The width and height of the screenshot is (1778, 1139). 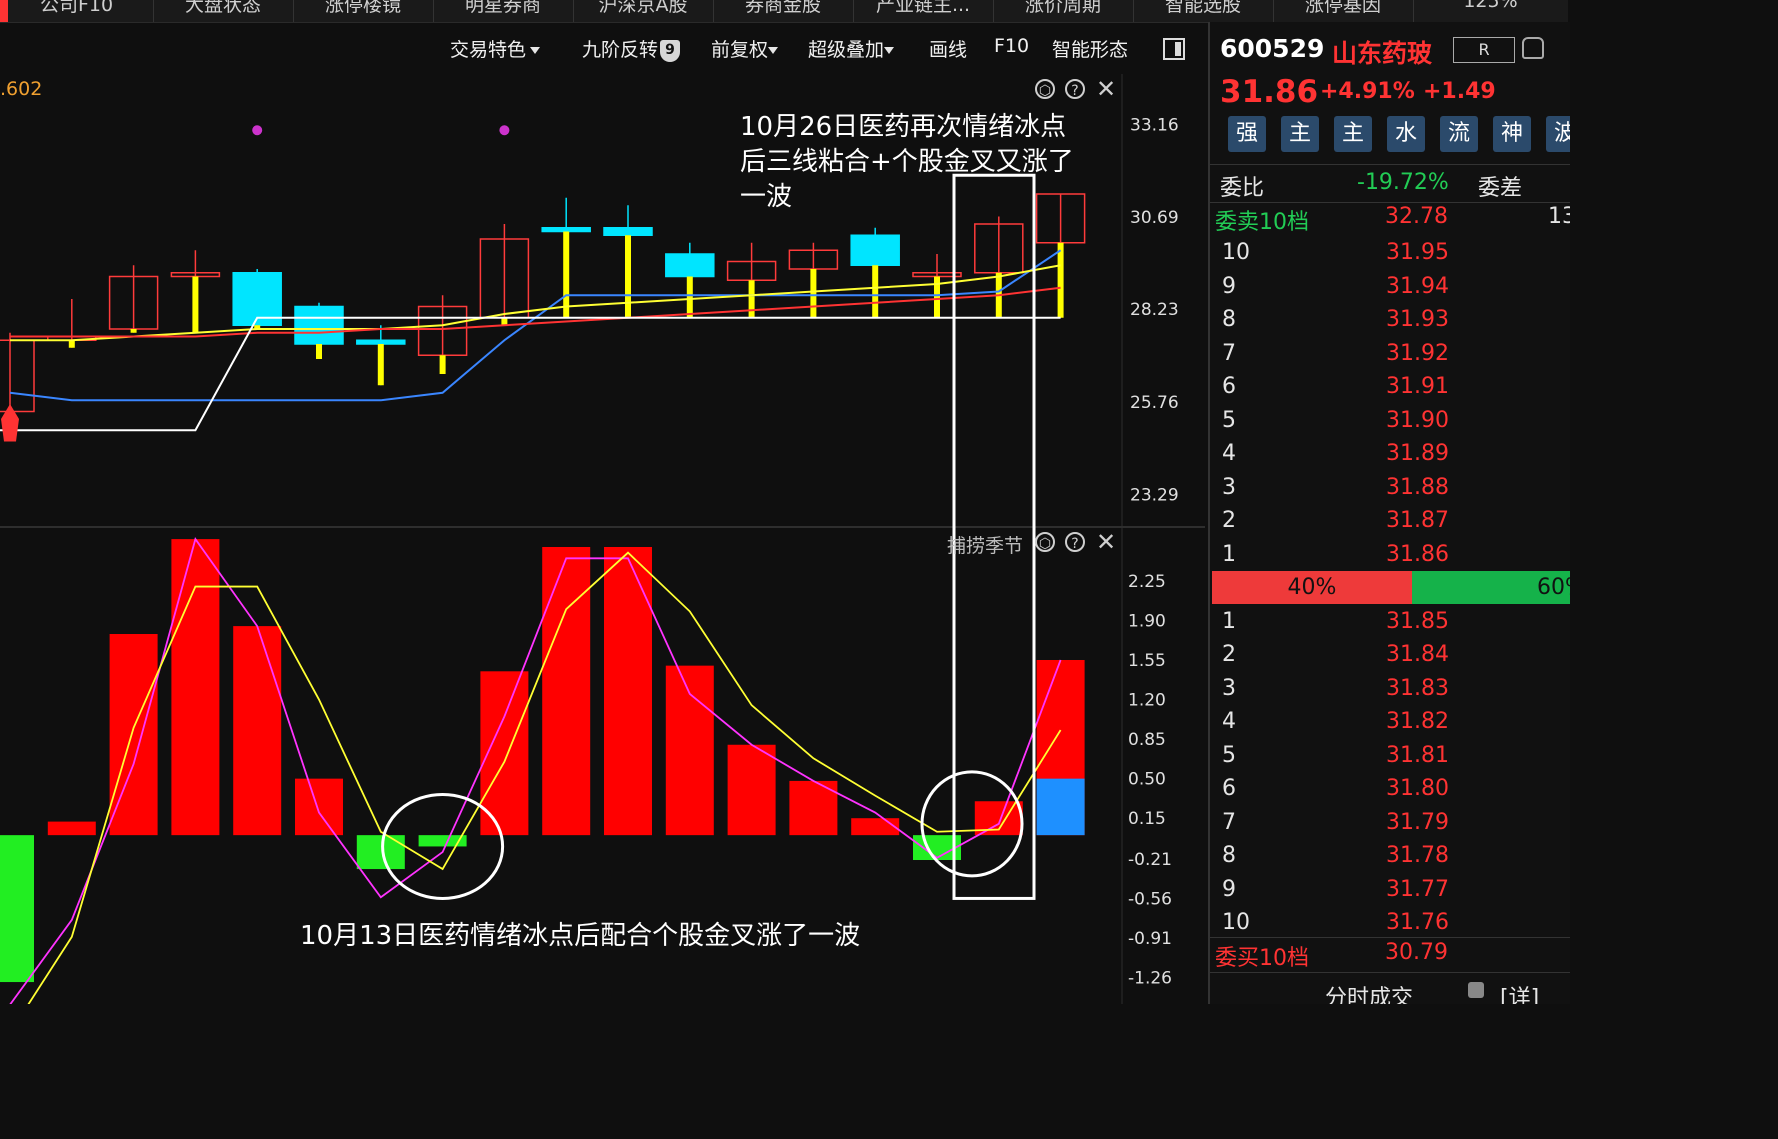 What do you see at coordinates (631, 48) in the screenshot?
I see `nine-reversal-button: 九阶反转 9` at bounding box center [631, 48].